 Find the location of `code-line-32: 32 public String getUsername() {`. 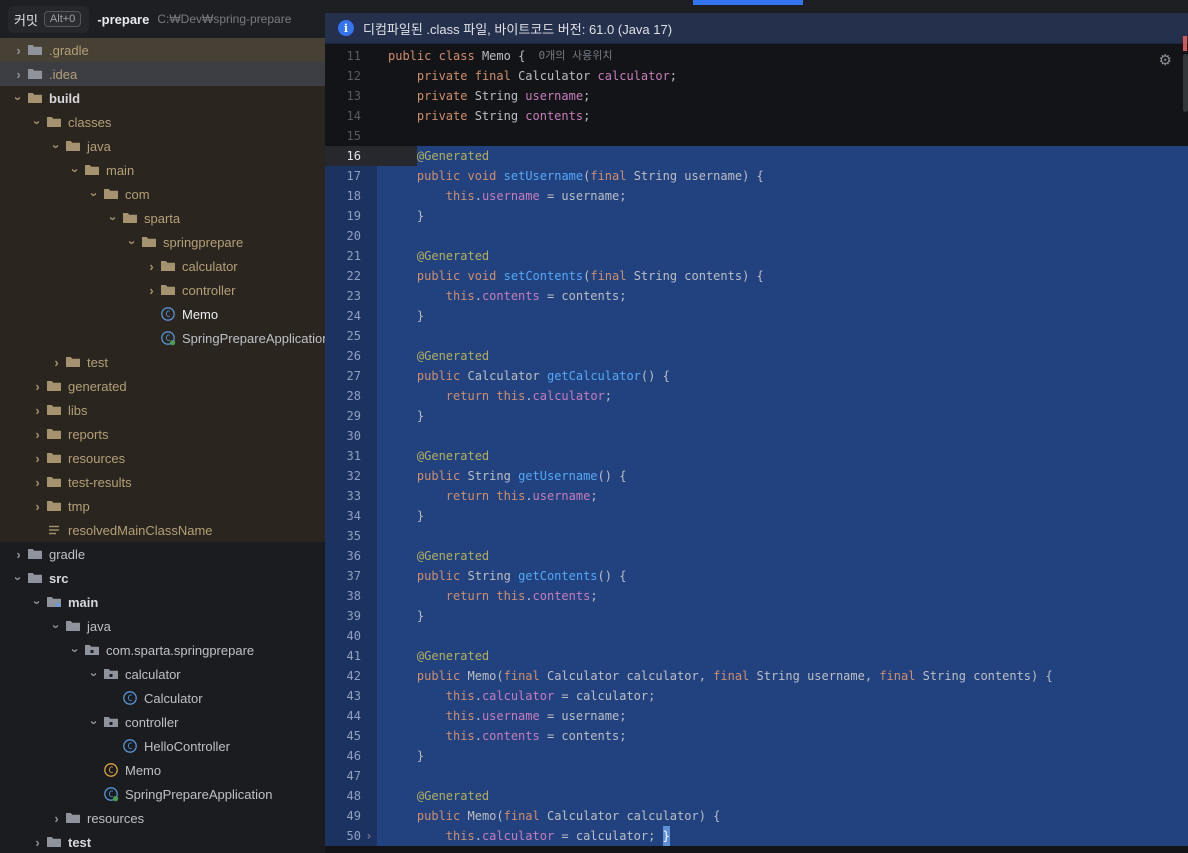

code-line-32: 32 public String getUsername() { is located at coordinates (756, 476).